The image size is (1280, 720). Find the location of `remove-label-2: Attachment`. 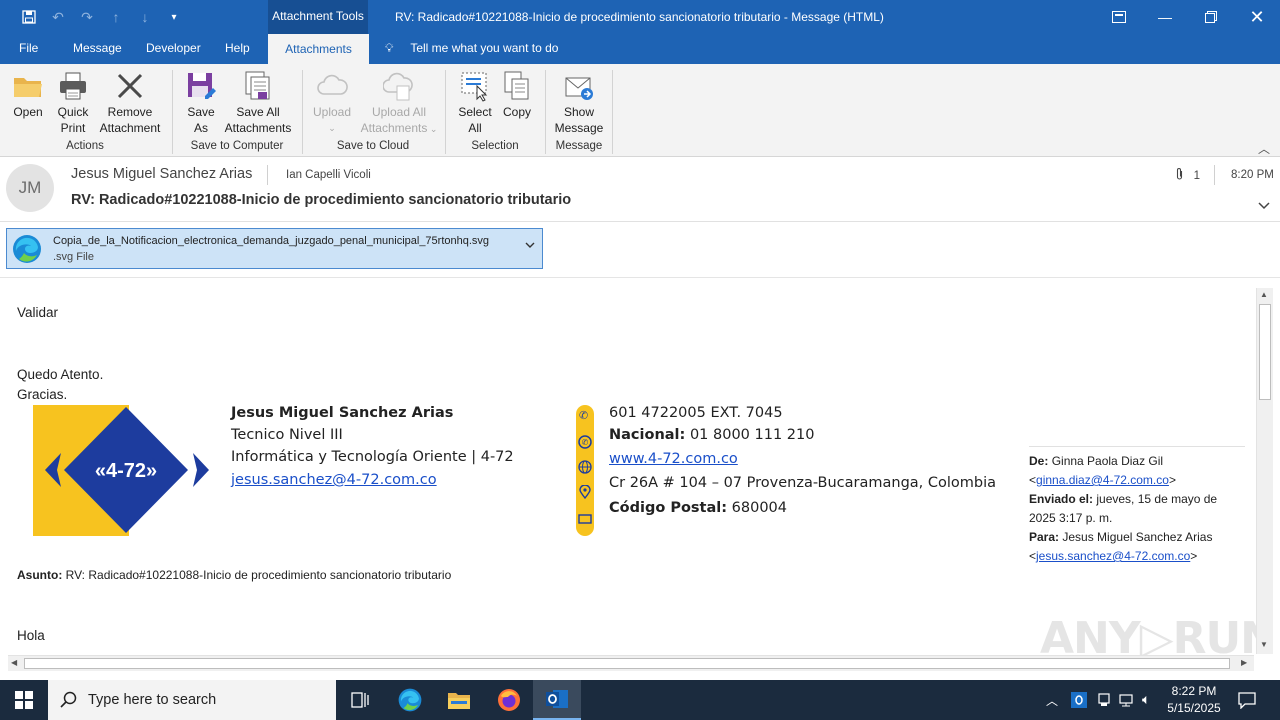

remove-label-2: Attachment is located at coordinates (130, 128).